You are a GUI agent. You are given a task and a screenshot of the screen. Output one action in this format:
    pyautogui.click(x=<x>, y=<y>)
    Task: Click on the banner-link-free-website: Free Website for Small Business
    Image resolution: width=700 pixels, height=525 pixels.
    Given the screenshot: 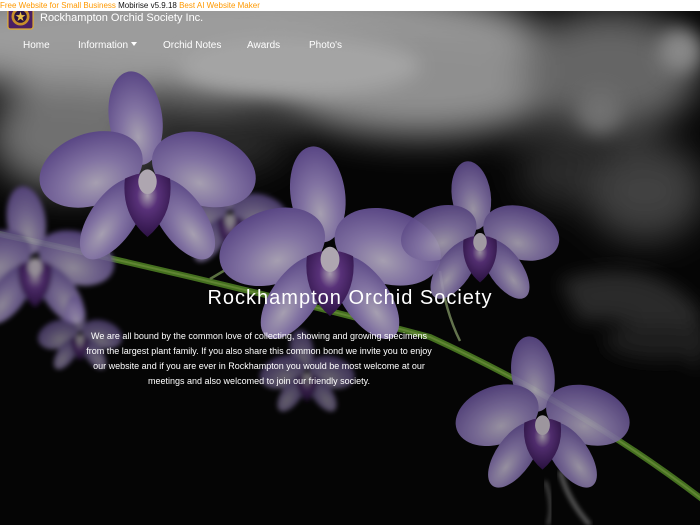 What is the action you would take?
    pyautogui.click(x=58, y=5)
    